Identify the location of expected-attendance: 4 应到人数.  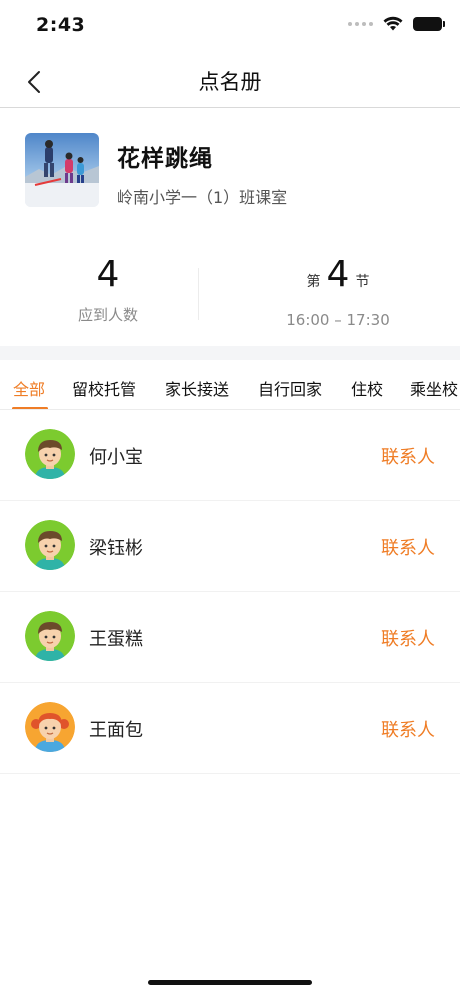
(108, 289).